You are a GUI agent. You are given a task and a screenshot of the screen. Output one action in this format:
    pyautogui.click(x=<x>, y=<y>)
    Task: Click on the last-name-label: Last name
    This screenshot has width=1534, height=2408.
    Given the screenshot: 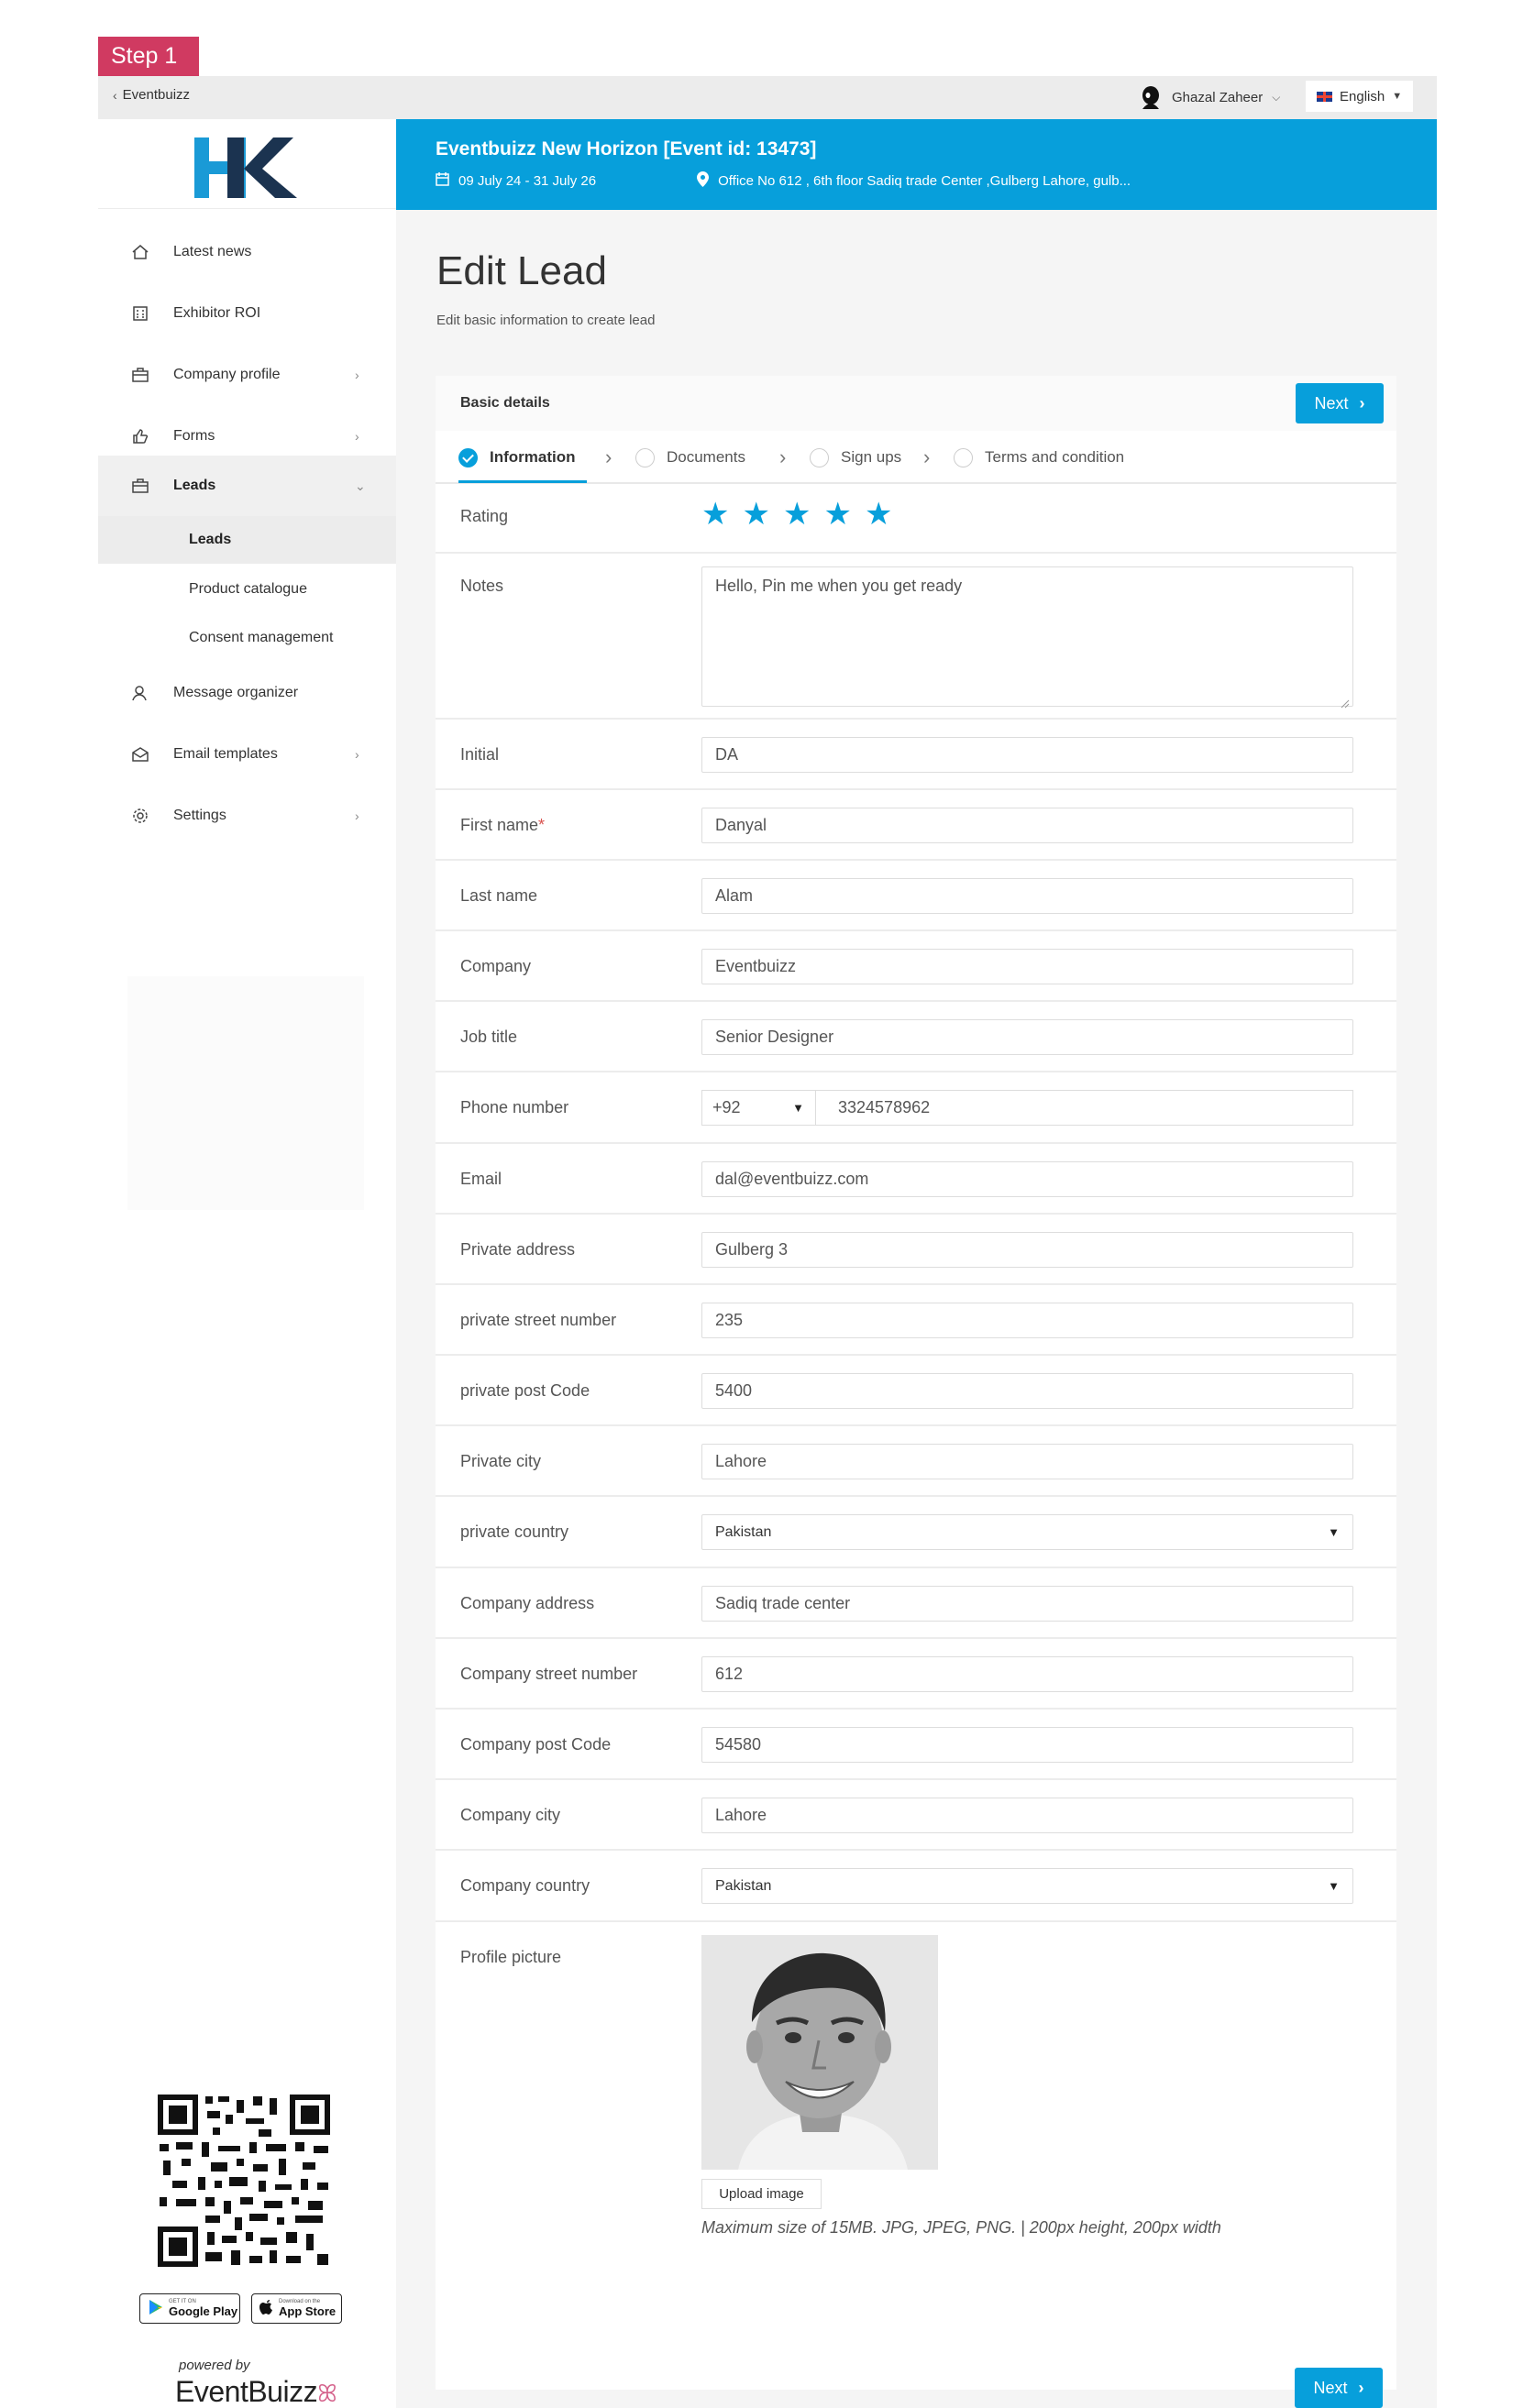 What is the action you would take?
    pyautogui.click(x=499, y=895)
    